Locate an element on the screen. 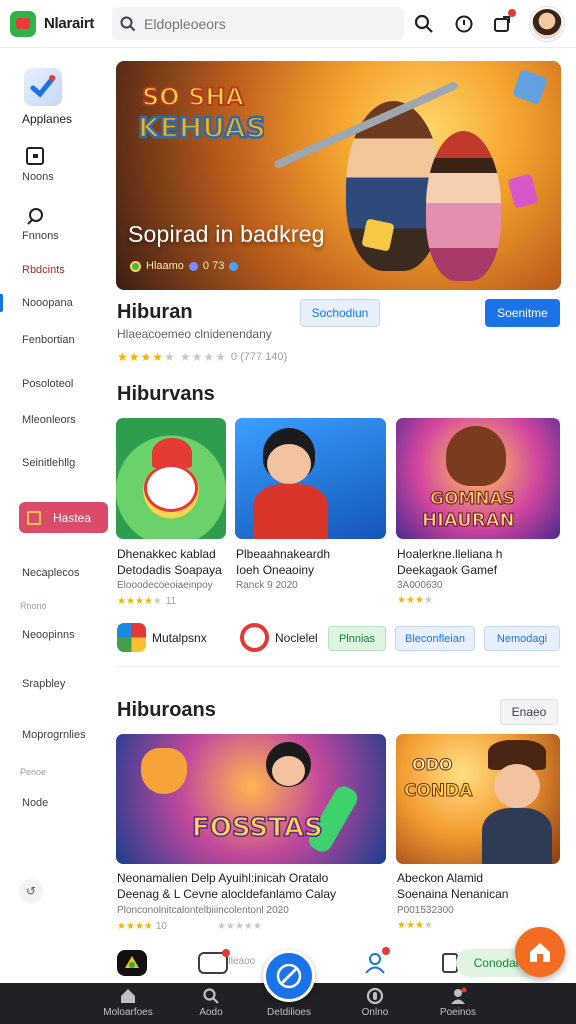 Image resolution: width=576 pixels, height=1024 pixels. nav-item-center: Detdilioes is located at coordinates (289, 1012).